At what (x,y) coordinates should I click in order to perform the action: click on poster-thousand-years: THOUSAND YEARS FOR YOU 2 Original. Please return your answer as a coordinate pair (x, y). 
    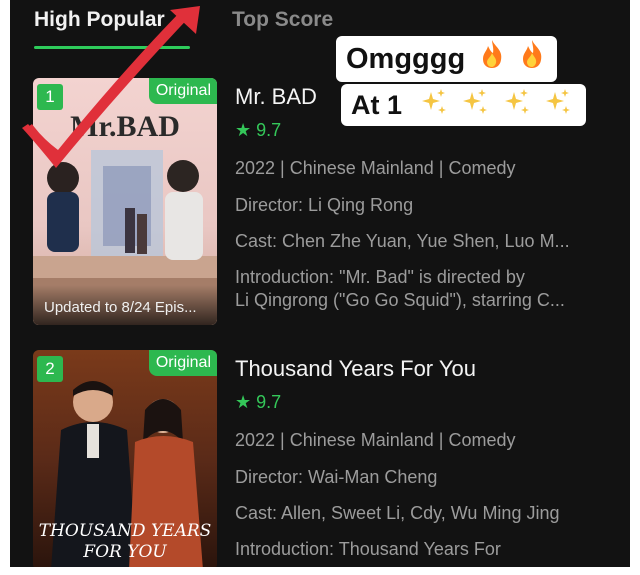
    Looking at the image, I should click on (125, 458).